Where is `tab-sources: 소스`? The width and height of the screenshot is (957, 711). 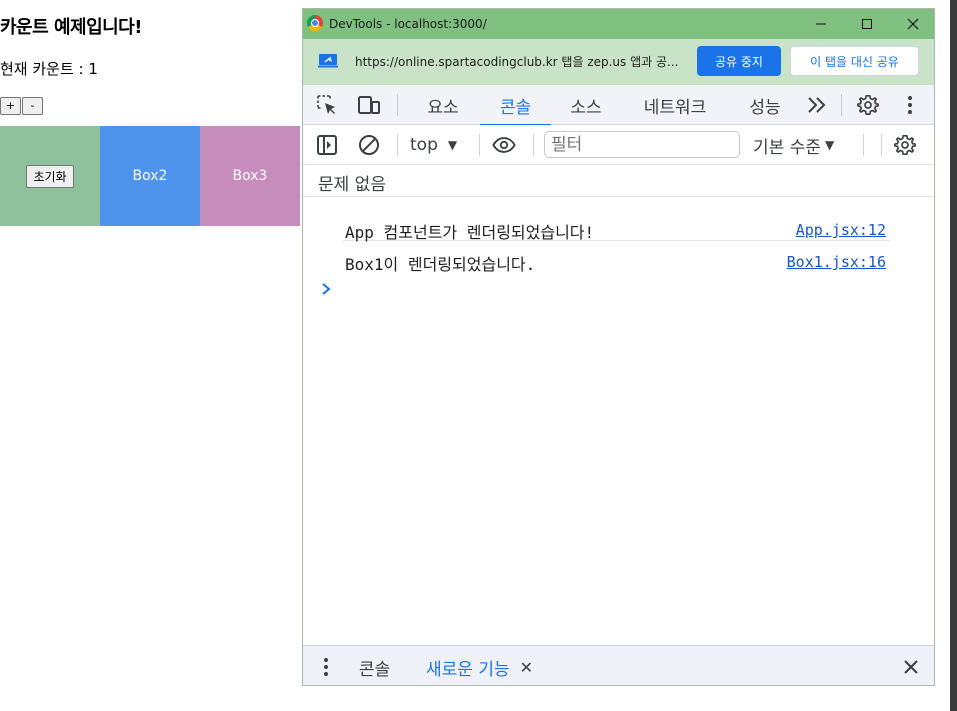
tab-sources: 소스 is located at coordinates (586, 105).